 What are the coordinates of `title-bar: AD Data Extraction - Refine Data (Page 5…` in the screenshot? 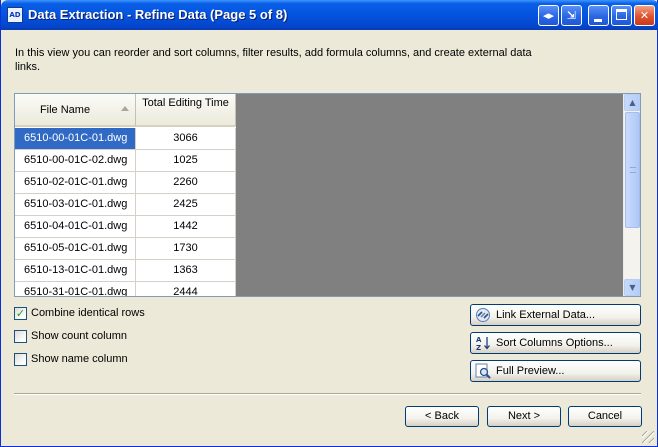 It's located at (329, 15).